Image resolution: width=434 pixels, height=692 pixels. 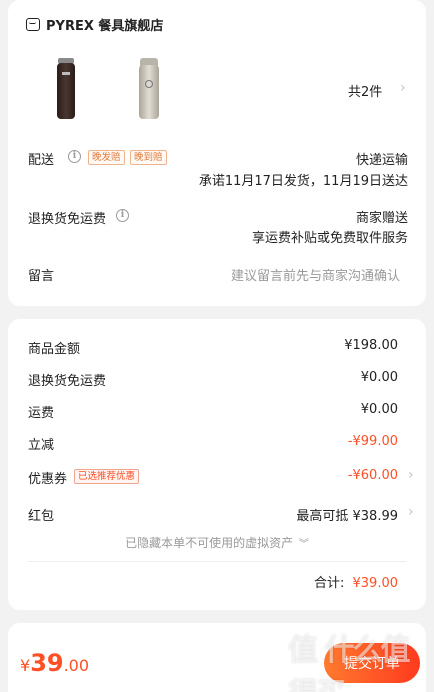 I want to click on footer-price: ¥ 39 .00, so click(x=54, y=663).